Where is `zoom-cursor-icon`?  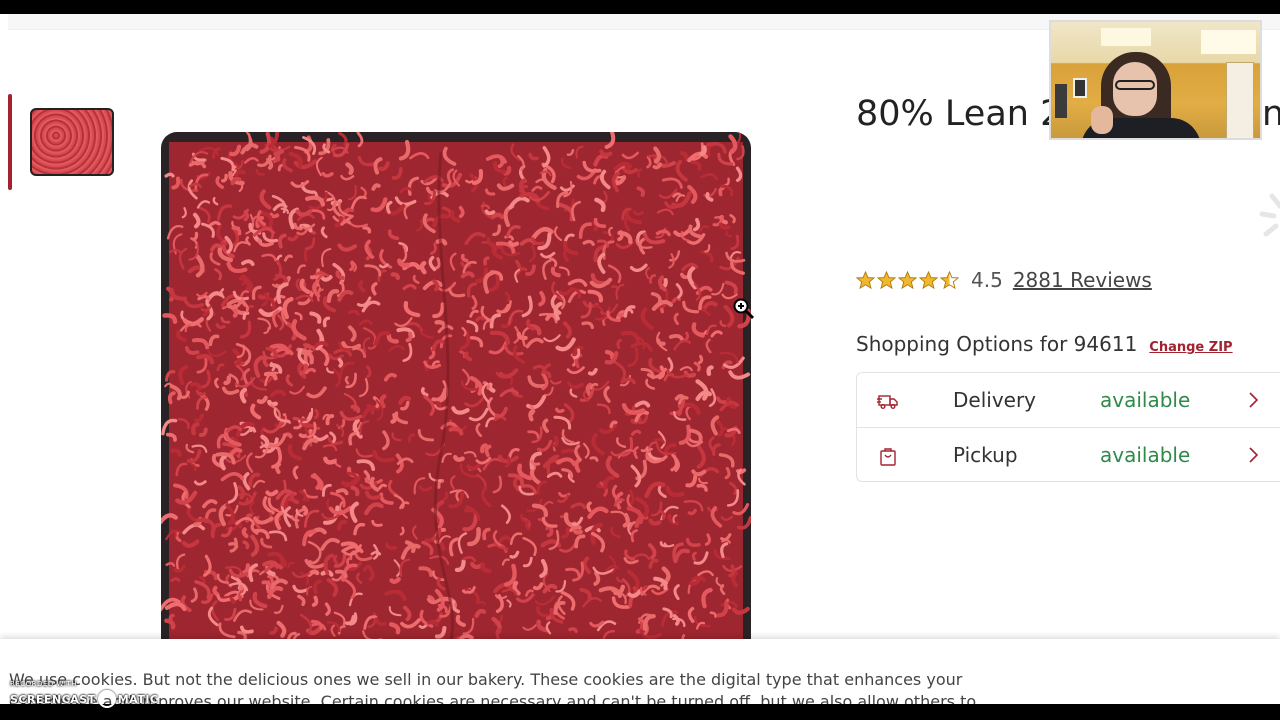
zoom-cursor-icon is located at coordinates (744, 309).